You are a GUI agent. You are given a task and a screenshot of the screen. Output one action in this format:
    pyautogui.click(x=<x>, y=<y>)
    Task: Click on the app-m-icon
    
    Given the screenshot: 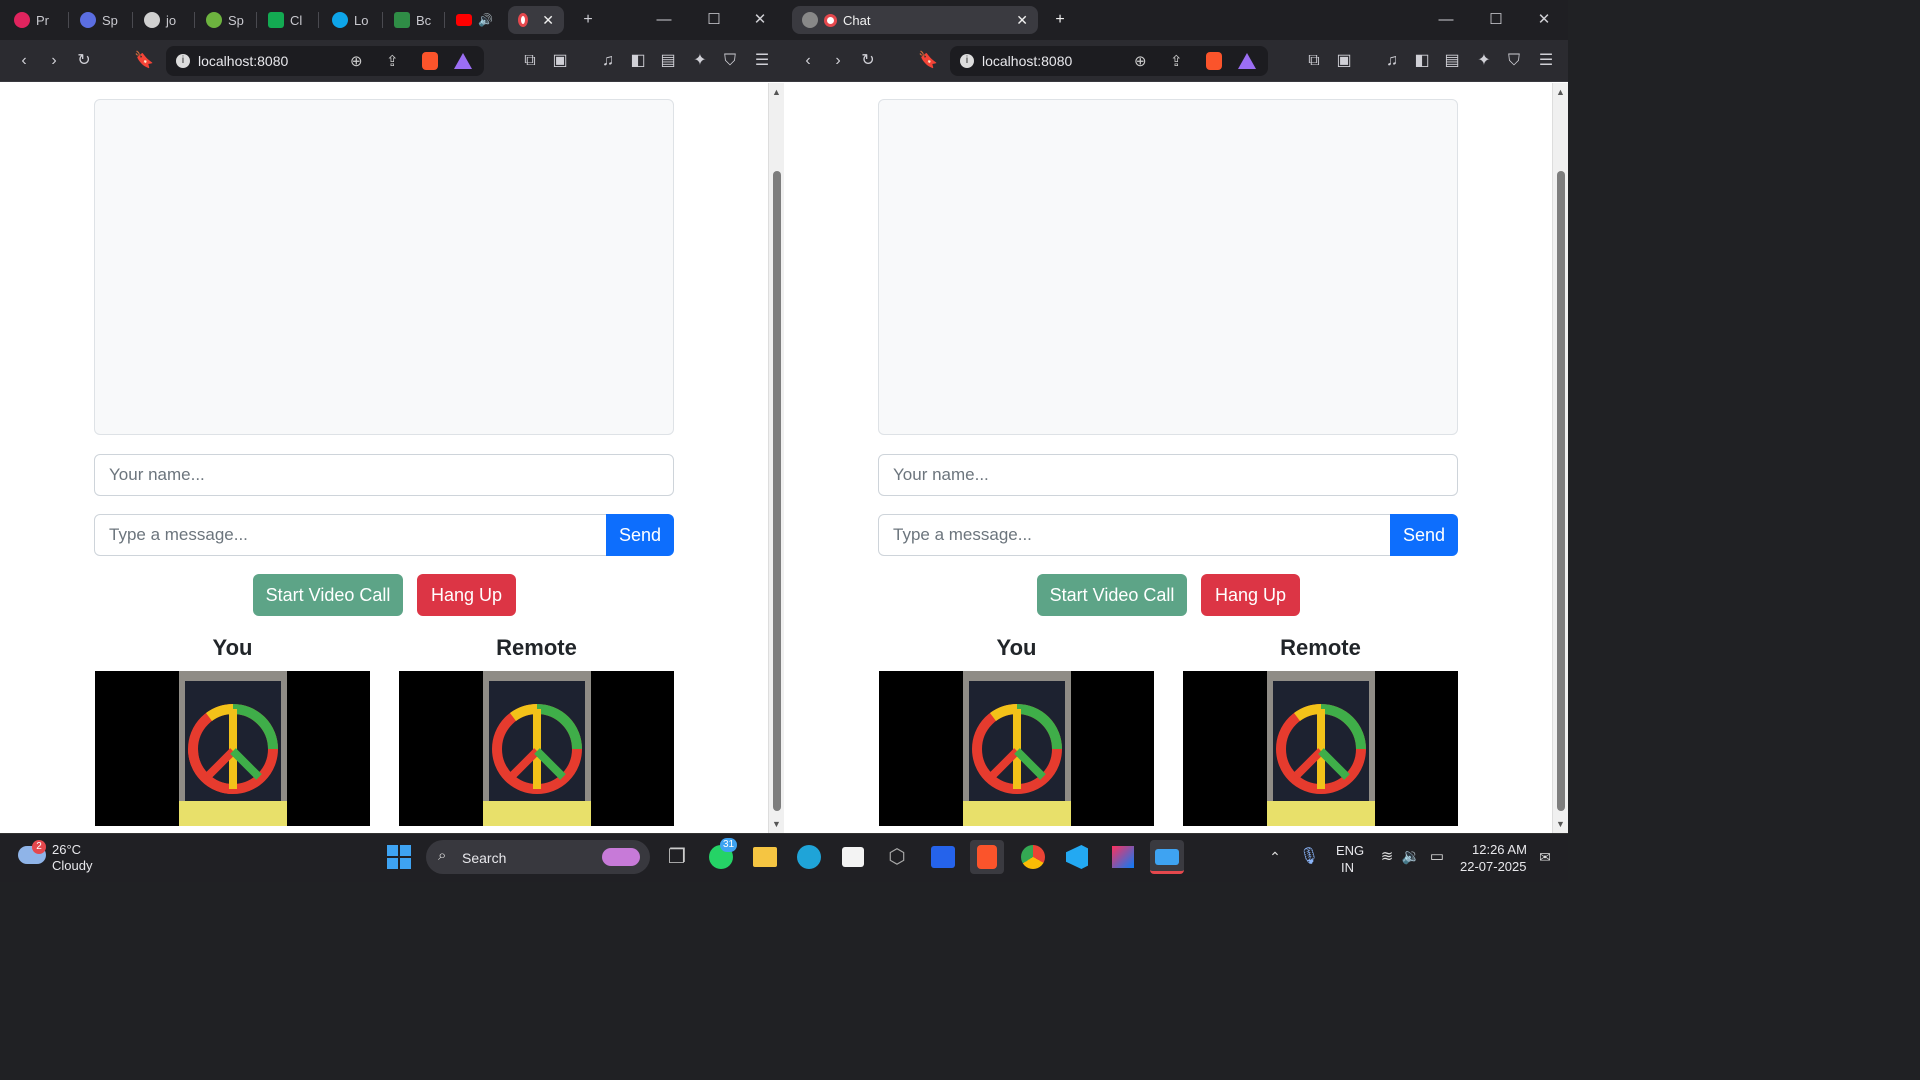 What is the action you would take?
    pyautogui.click(x=943, y=857)
    